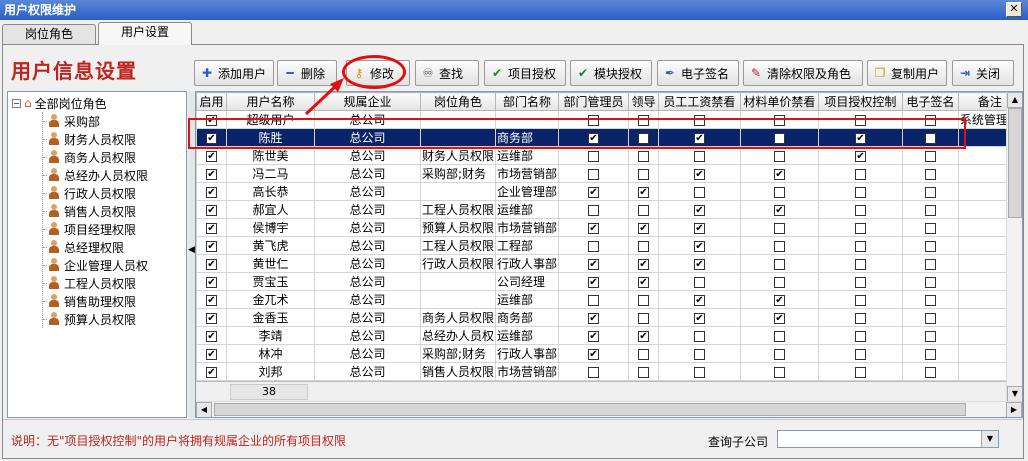 This screenshot has height=461, width=1028. Describe the element at coordinates (457, 173) in the screenshot. I see `table-cell: 采购部;财务` at that location.